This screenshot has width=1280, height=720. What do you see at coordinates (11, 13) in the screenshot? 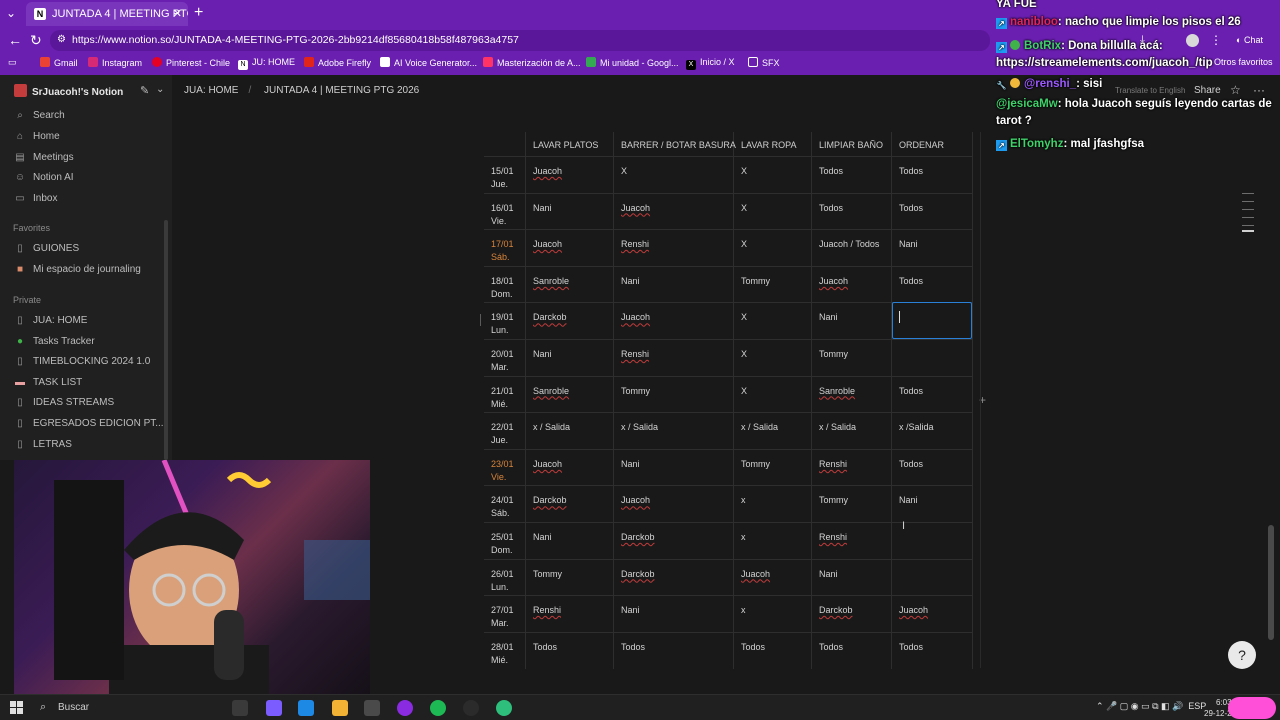
I see `tab-menu-chevron-icon: ⌄` at bounding box center [11, 13].